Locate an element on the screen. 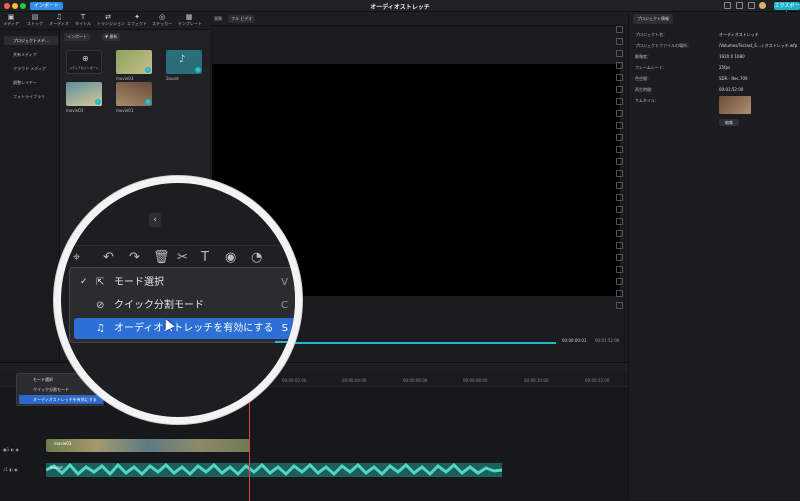 This screenshot has width=800, height=501. grid-icon is located at coordinates (751, 5).